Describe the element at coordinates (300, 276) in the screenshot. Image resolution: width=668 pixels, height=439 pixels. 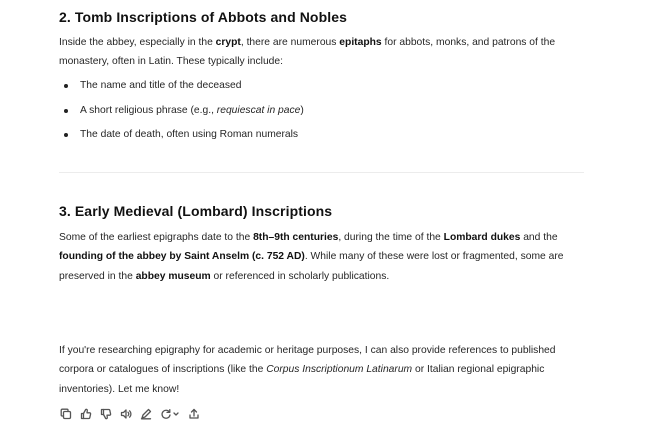
I see `text-run: or referenced in scholarly publications.` at that location.